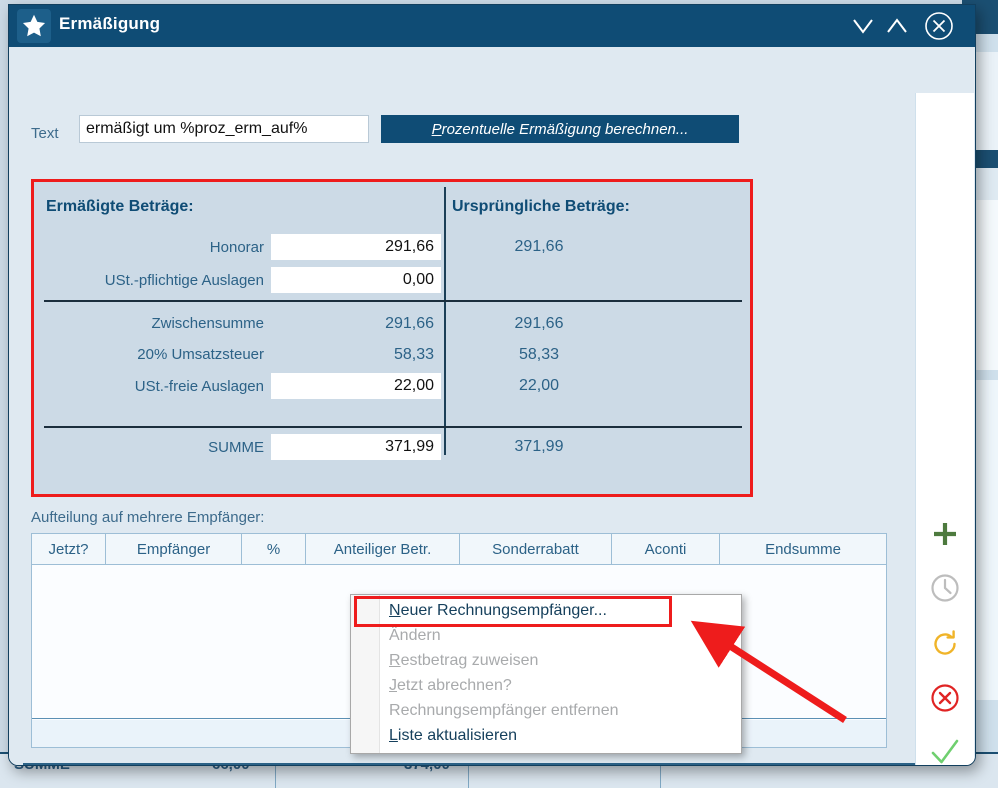 Image resolution: width=998 pixels, height=788 pixels. Describe the element at coordinates (383, 549) in the screenshot. I see `column-header-anteiliger-betrag: Anteiliger Betr.` at that location.